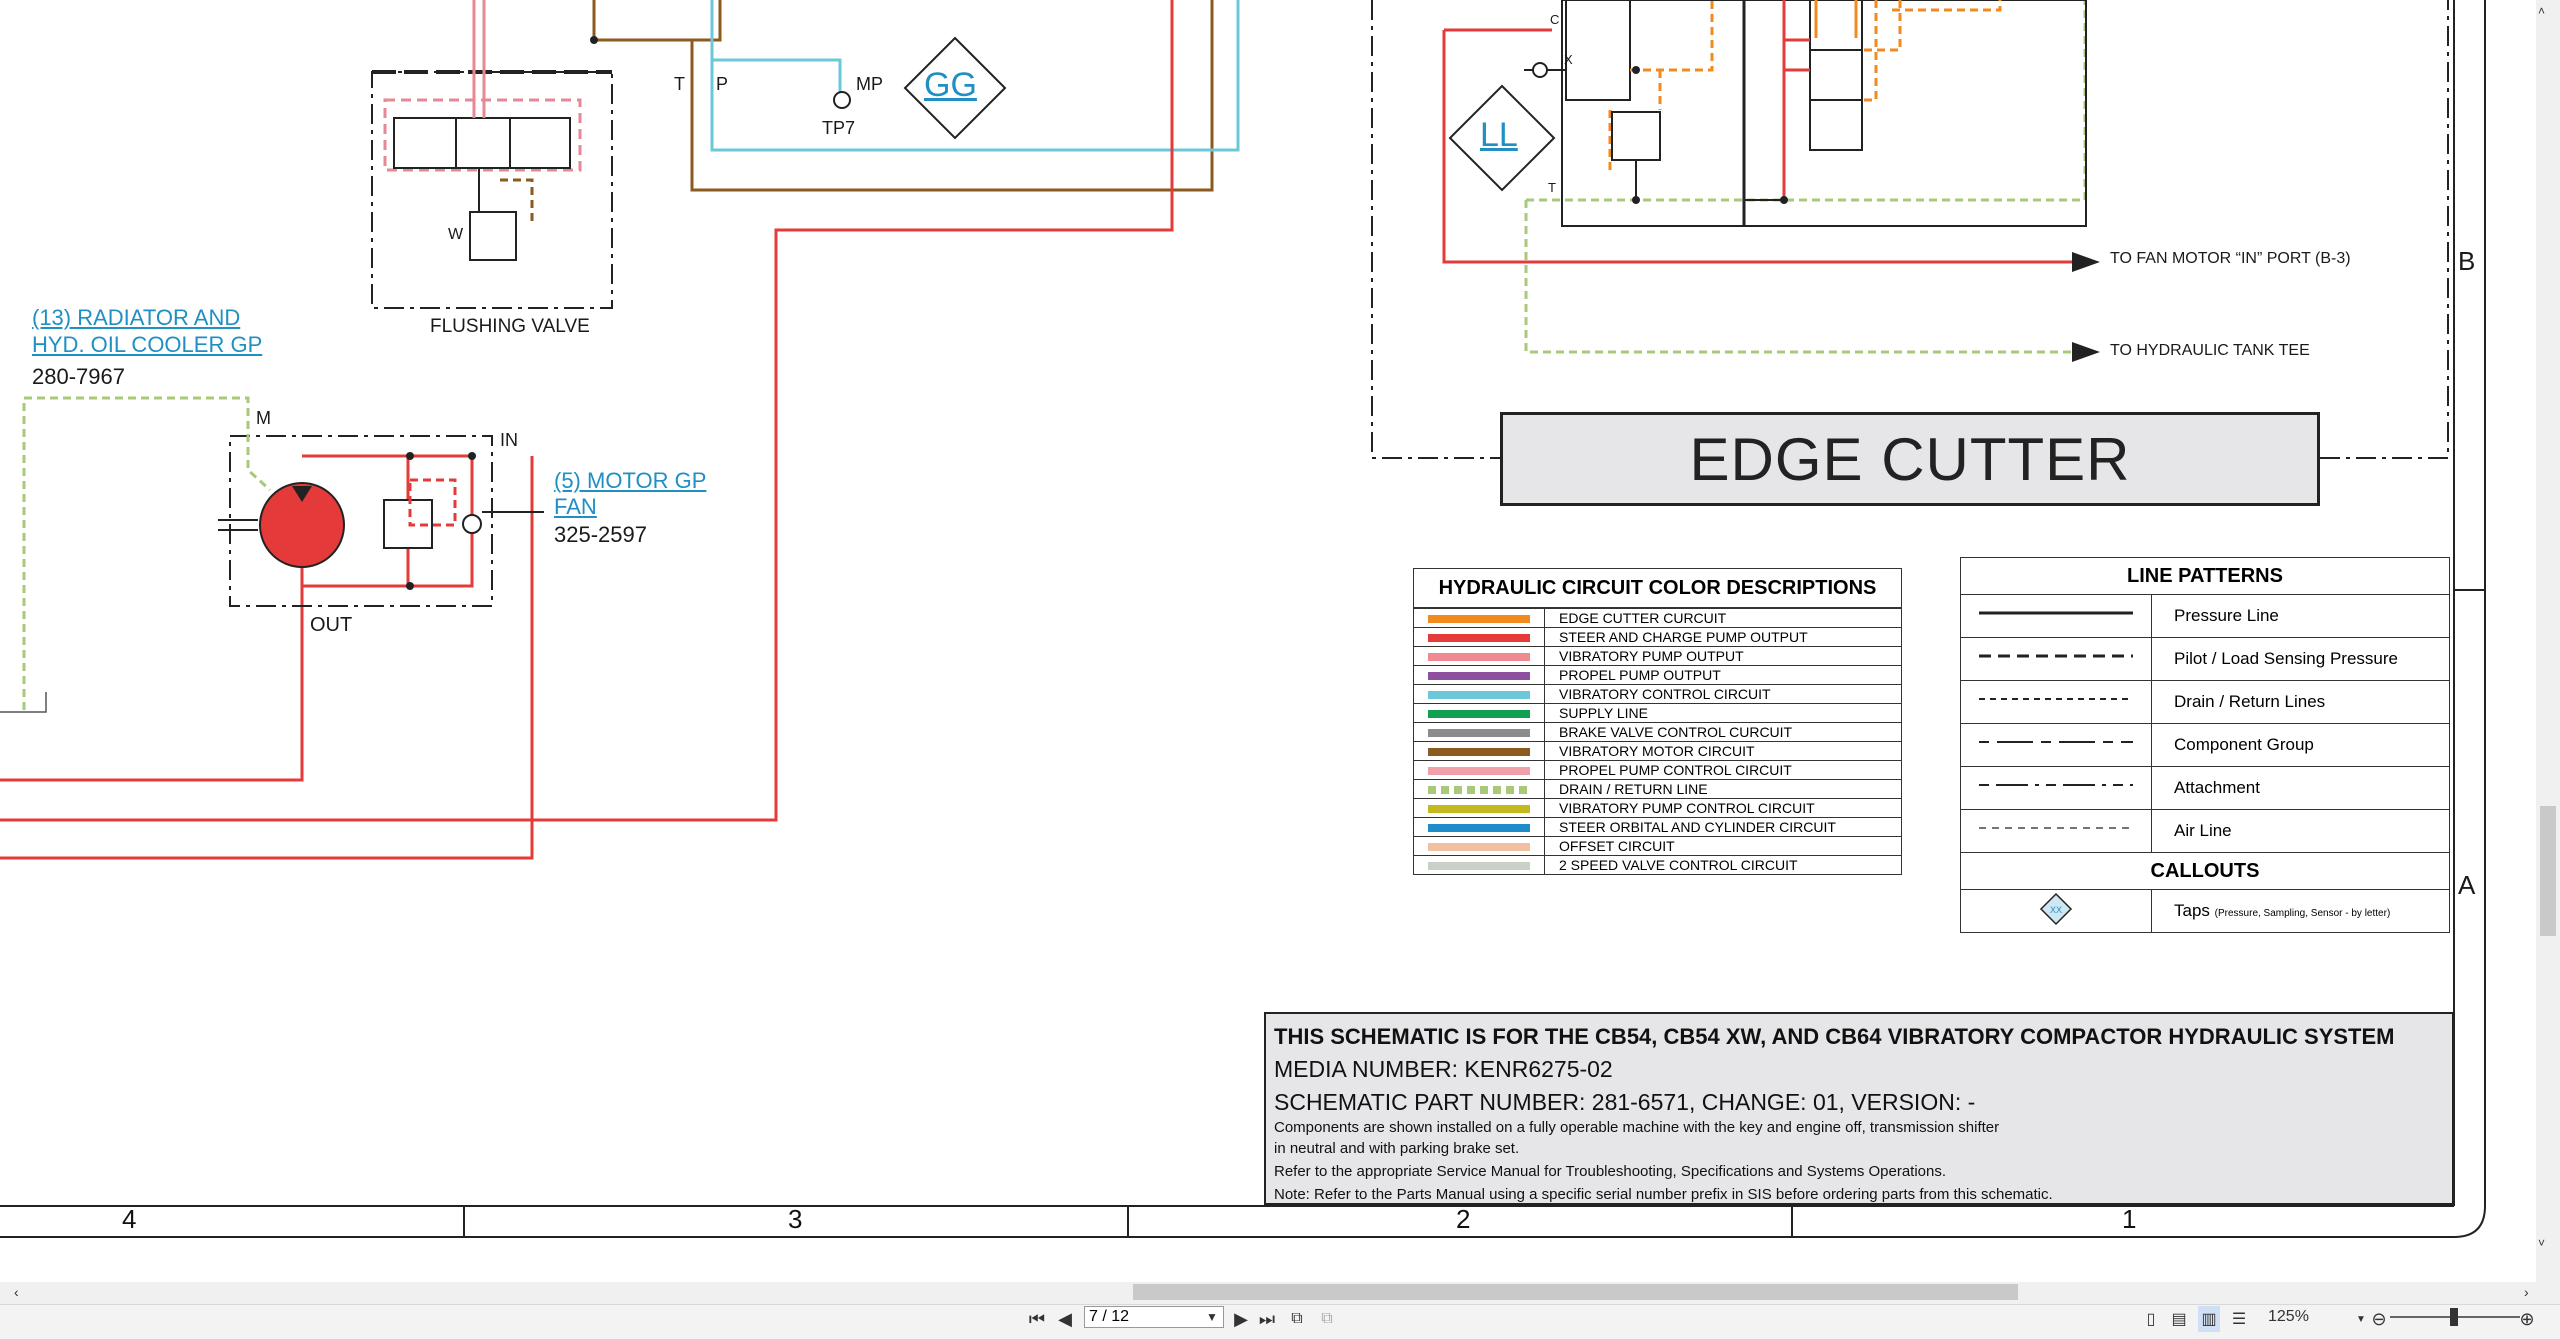 The height and width of the screenshot is (1339, 2560). I want to click on pattern-legend-label: Pilot / Load Sensing Pressure, so click(2300, 659).